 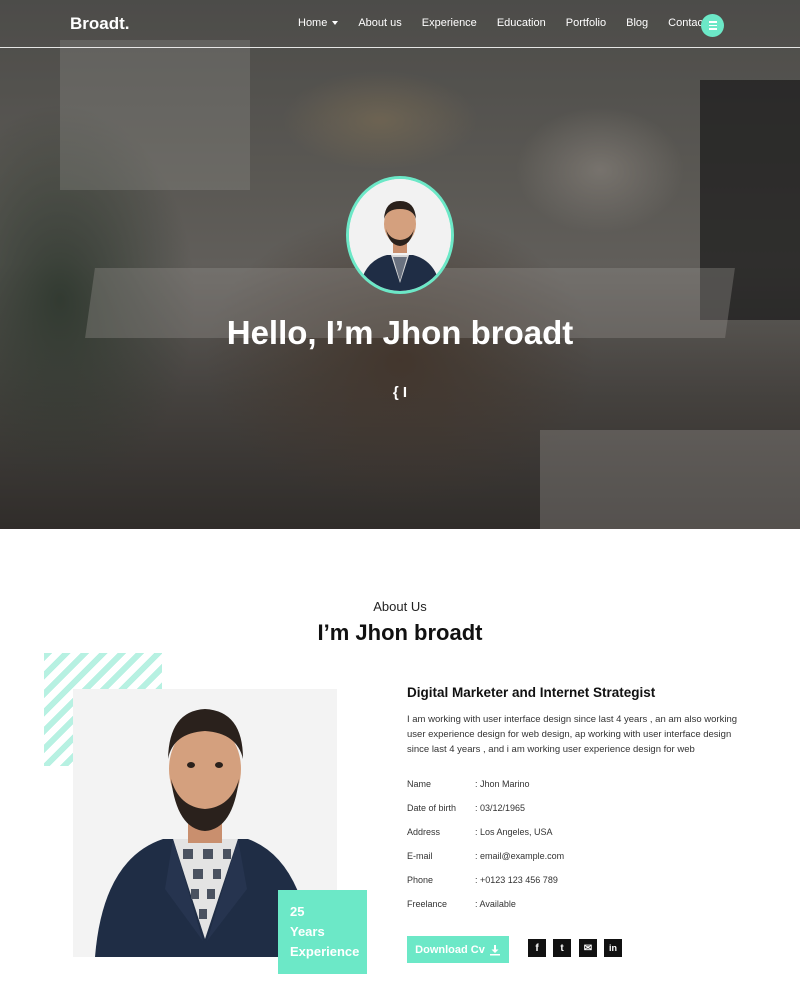 What do you see at coordinates (500, 808) in the screenshot?
I see `info-value: : 03/12/1965` at bounding box center [500, 808].